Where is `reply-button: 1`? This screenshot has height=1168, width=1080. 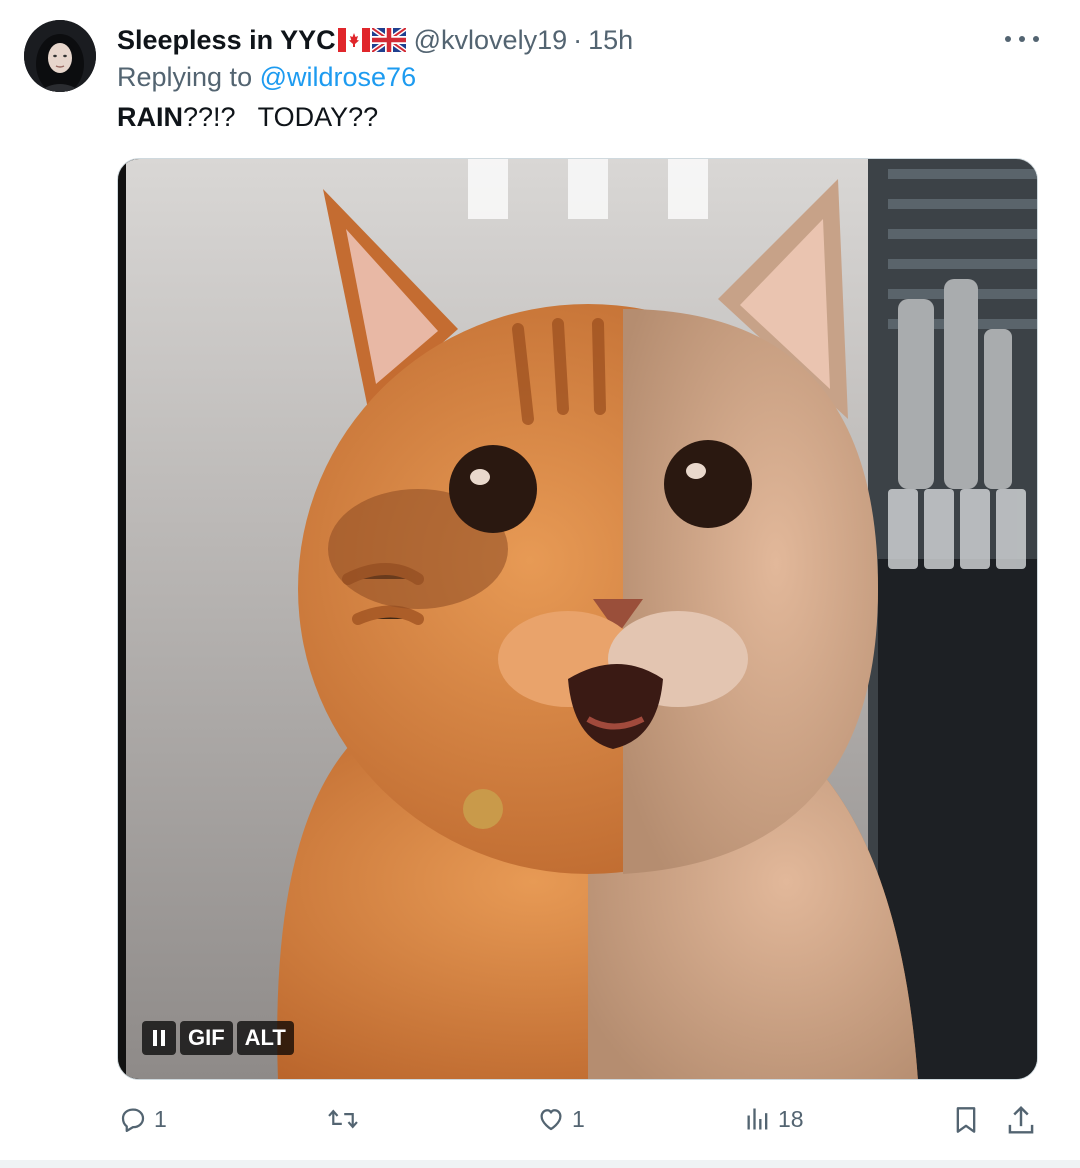 reply-button: 1 is located at coordinates (142, 1119).